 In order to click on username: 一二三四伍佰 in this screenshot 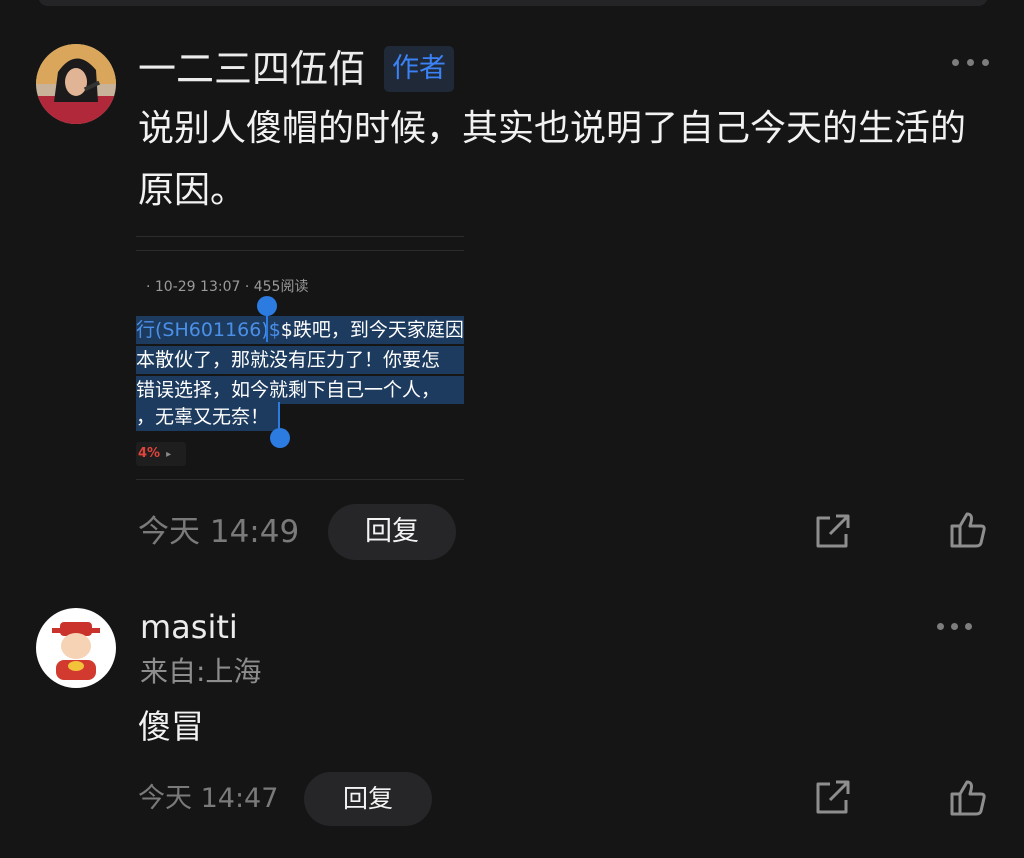, I will do `click(252, 69)`.